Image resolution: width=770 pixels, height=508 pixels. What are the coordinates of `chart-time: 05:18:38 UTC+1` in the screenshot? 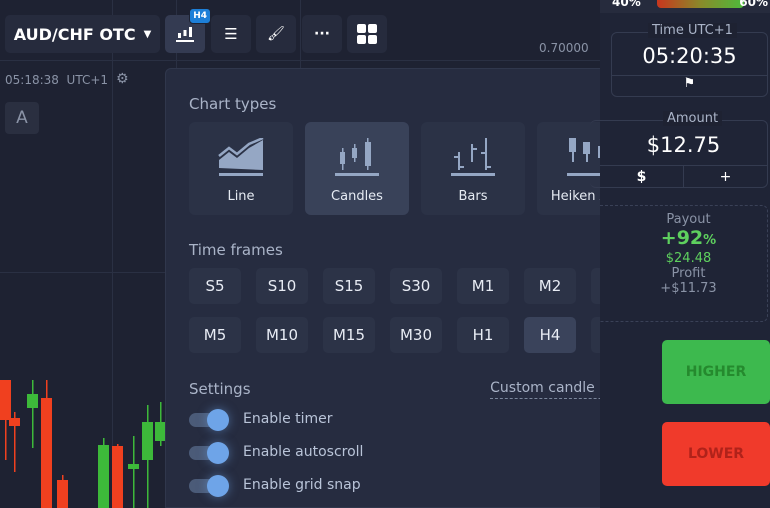 It's located at (56, 80).